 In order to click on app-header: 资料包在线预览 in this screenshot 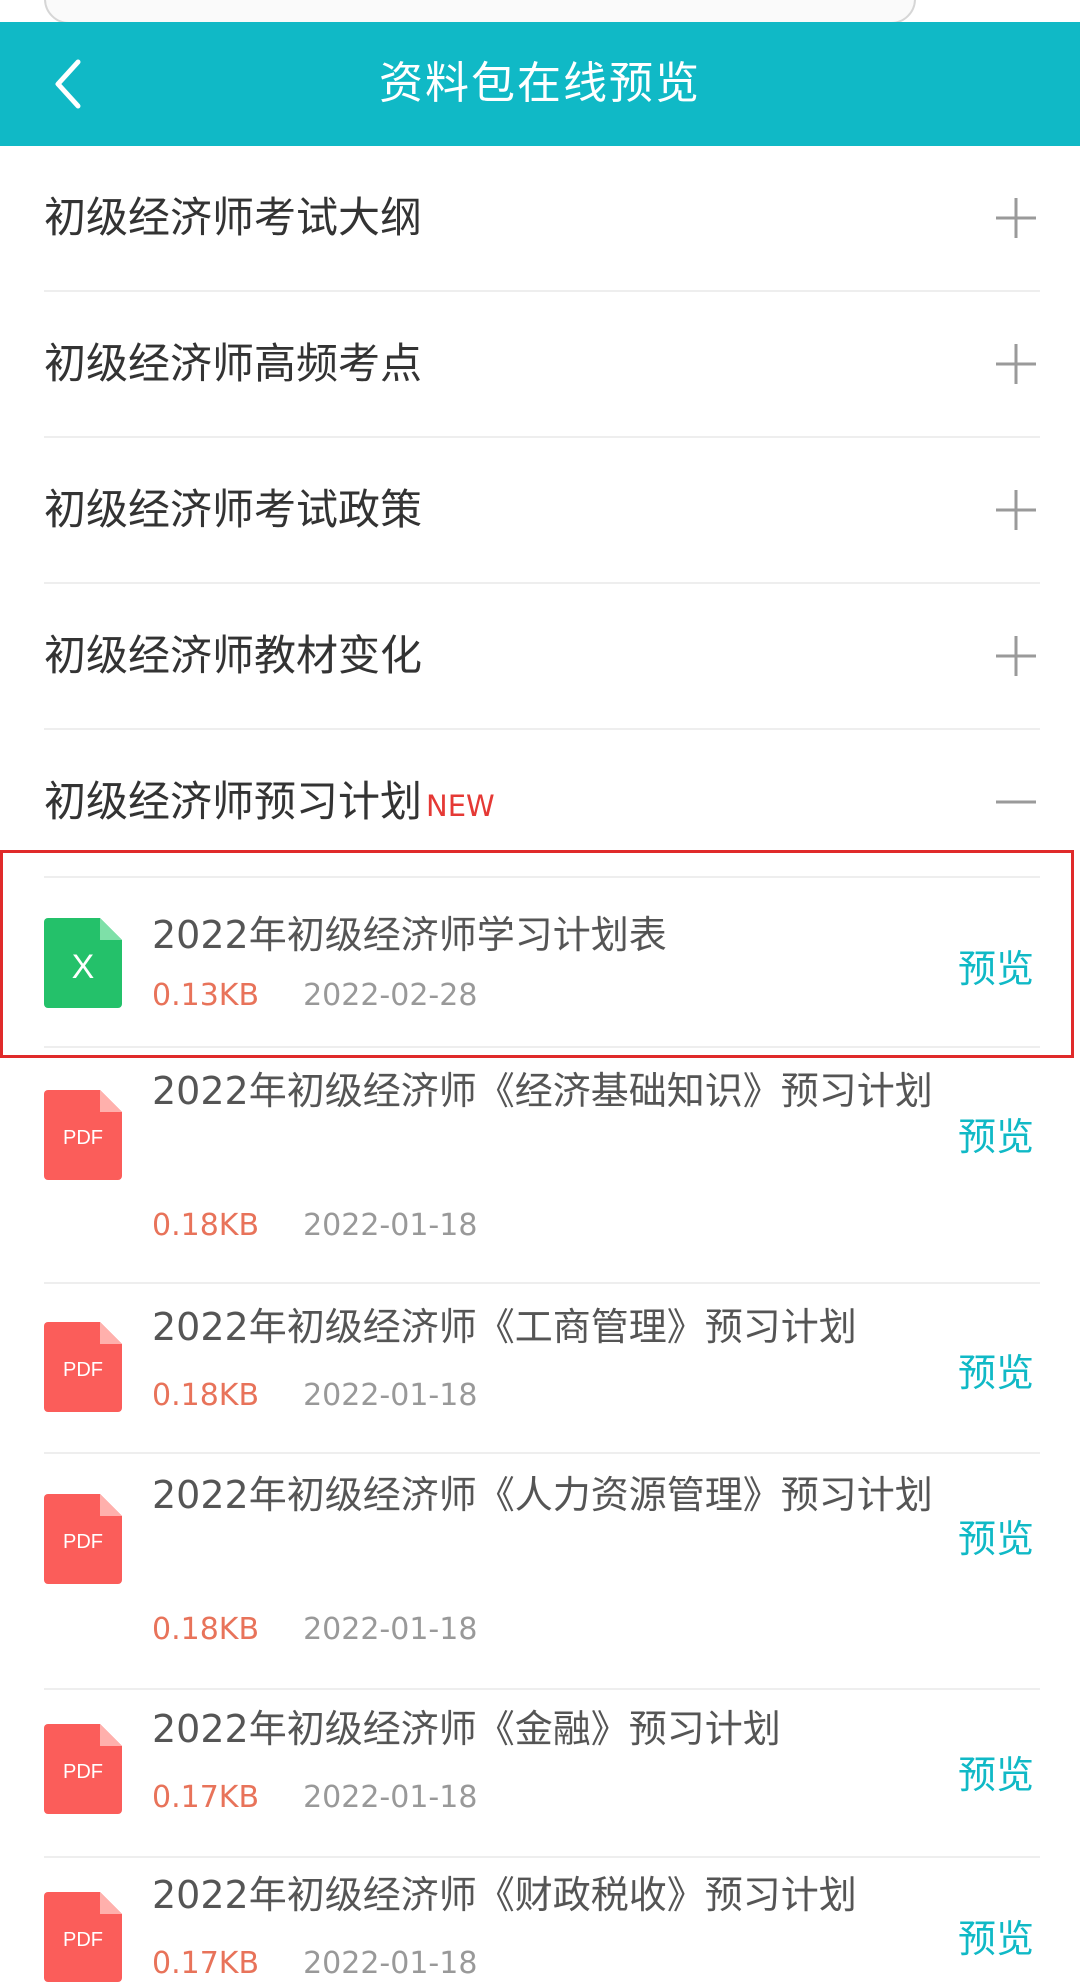, I will do `click(540, 84)`.